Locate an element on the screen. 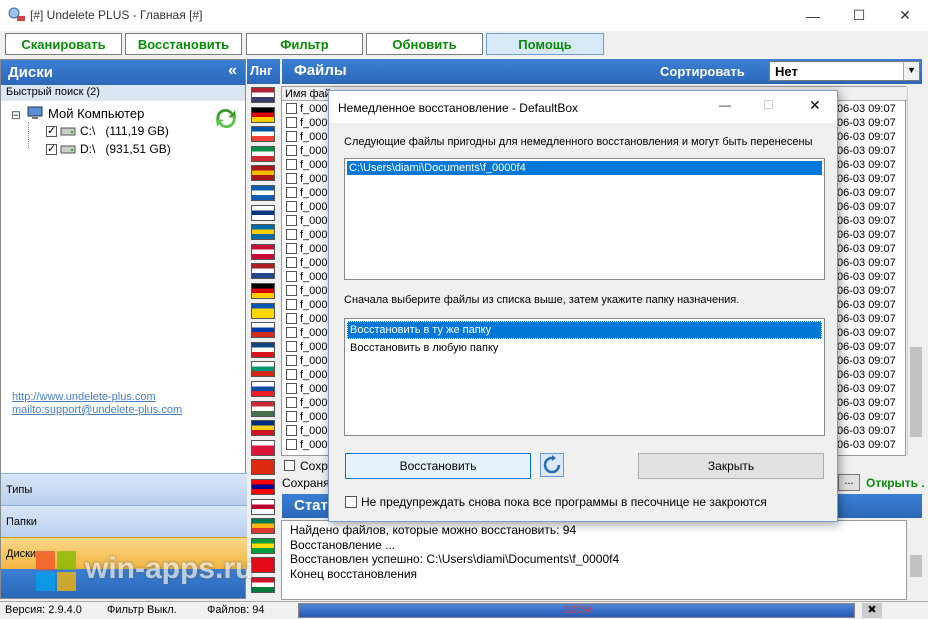 This screenshot has height=619, width=928. website-link: http://www.undelete-plus.com is located at coordinates (84, 397).